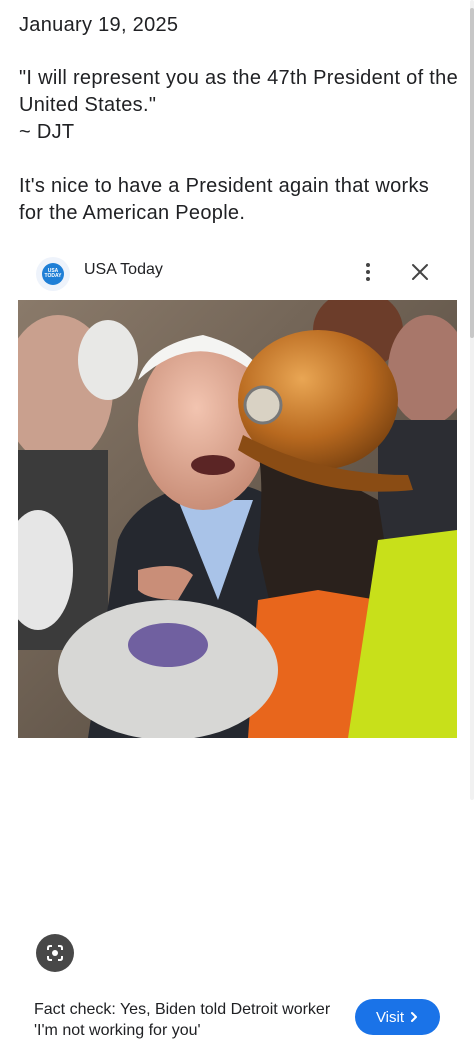 The width and height of the screenshot is (476, 1041). What do you see at coordinates (238, 273) in the screenshot?
I see `card-header: USA TODAY USA Today` at bounding box center [238, 273].